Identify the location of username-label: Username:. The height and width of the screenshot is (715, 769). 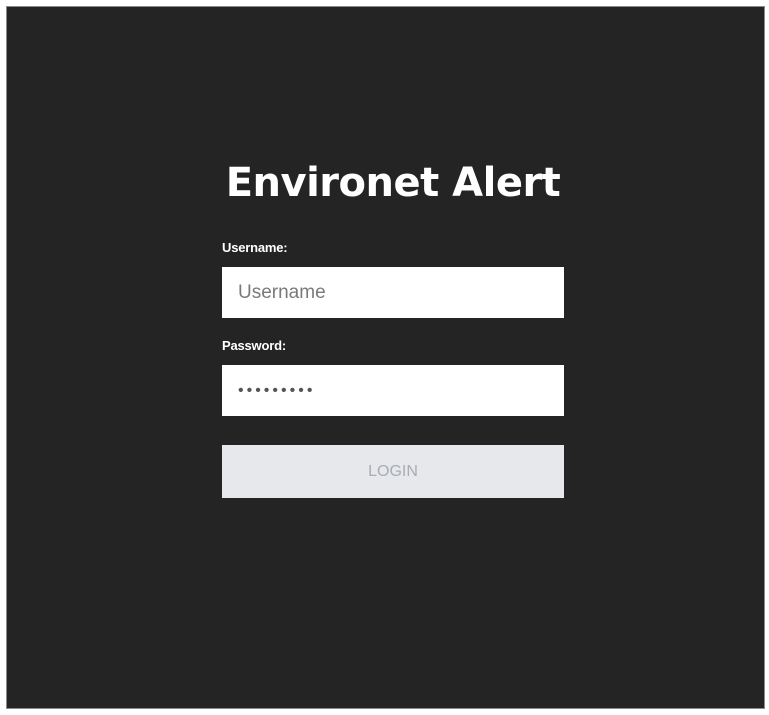
(255, 247).